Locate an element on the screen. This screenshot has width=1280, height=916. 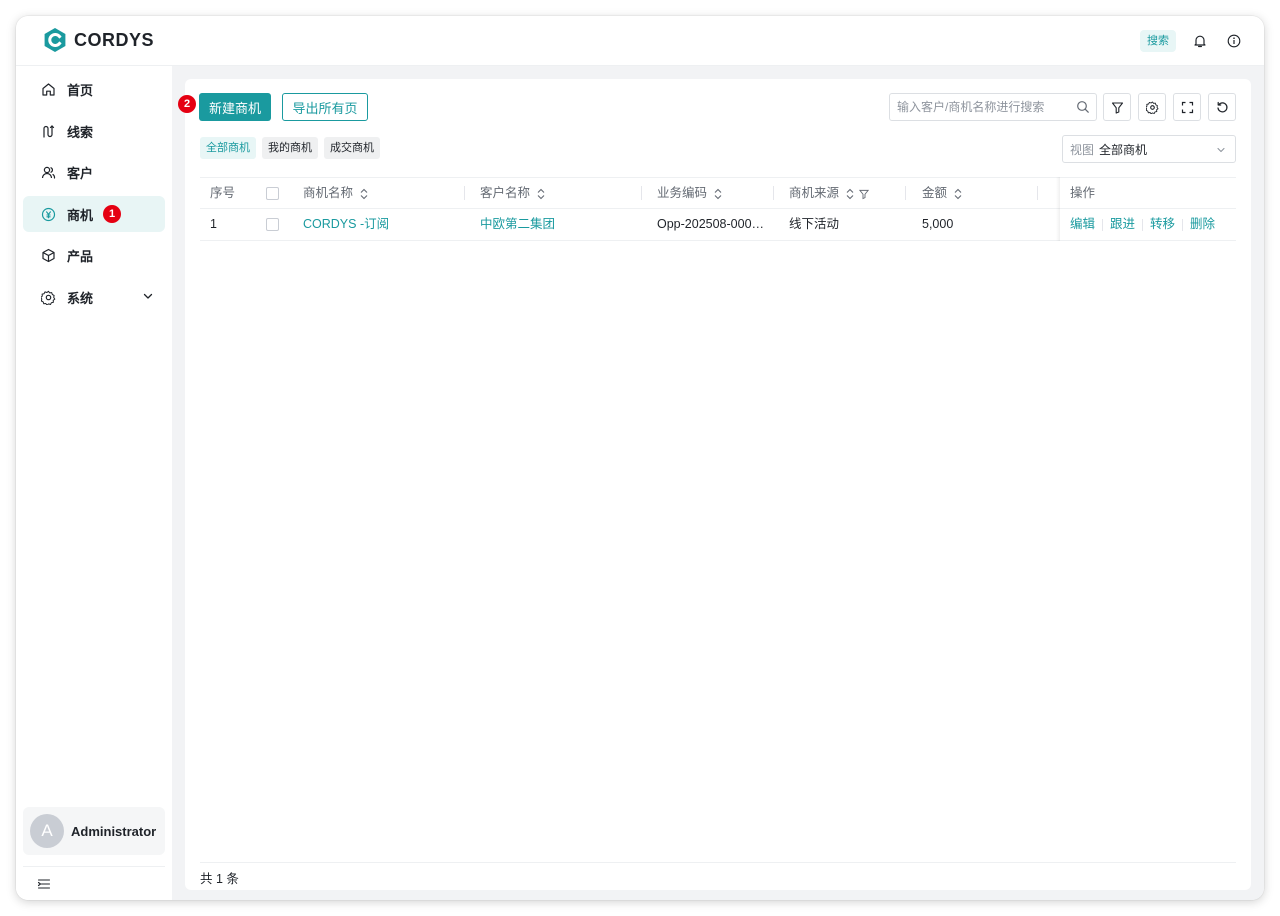
refresh-icon is located at coordinates (1222, 106).